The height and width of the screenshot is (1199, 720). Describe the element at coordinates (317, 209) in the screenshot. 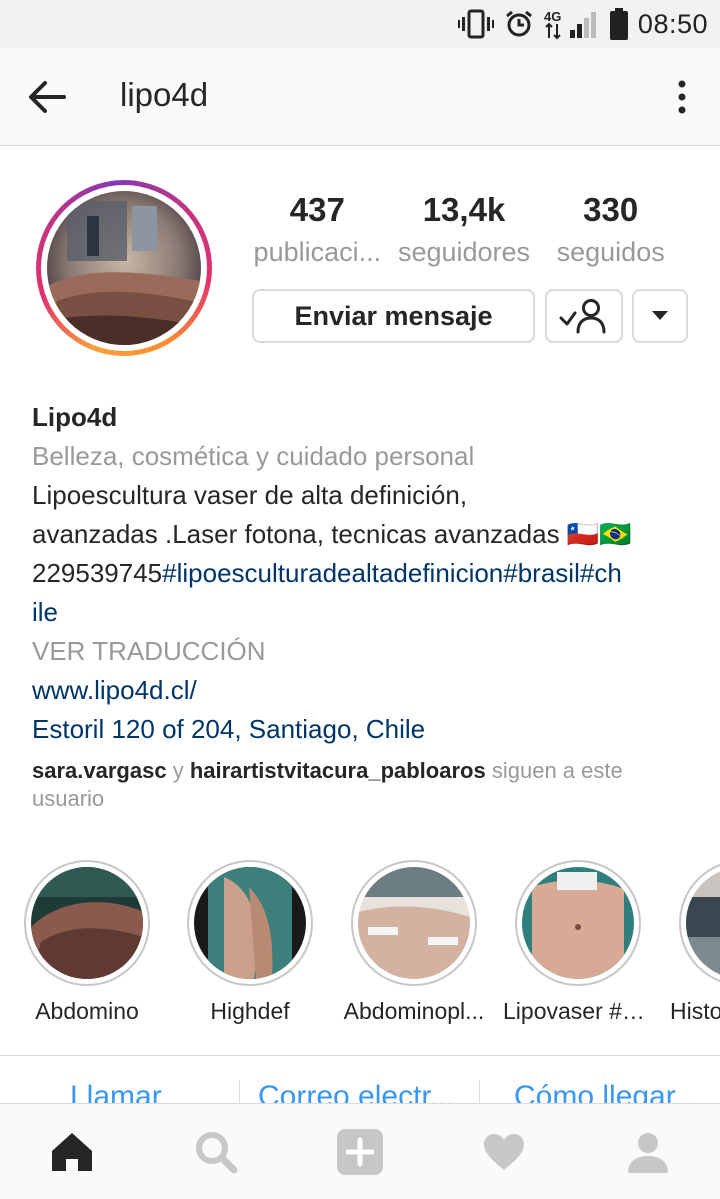

I see `stat-value: 437` at that location.